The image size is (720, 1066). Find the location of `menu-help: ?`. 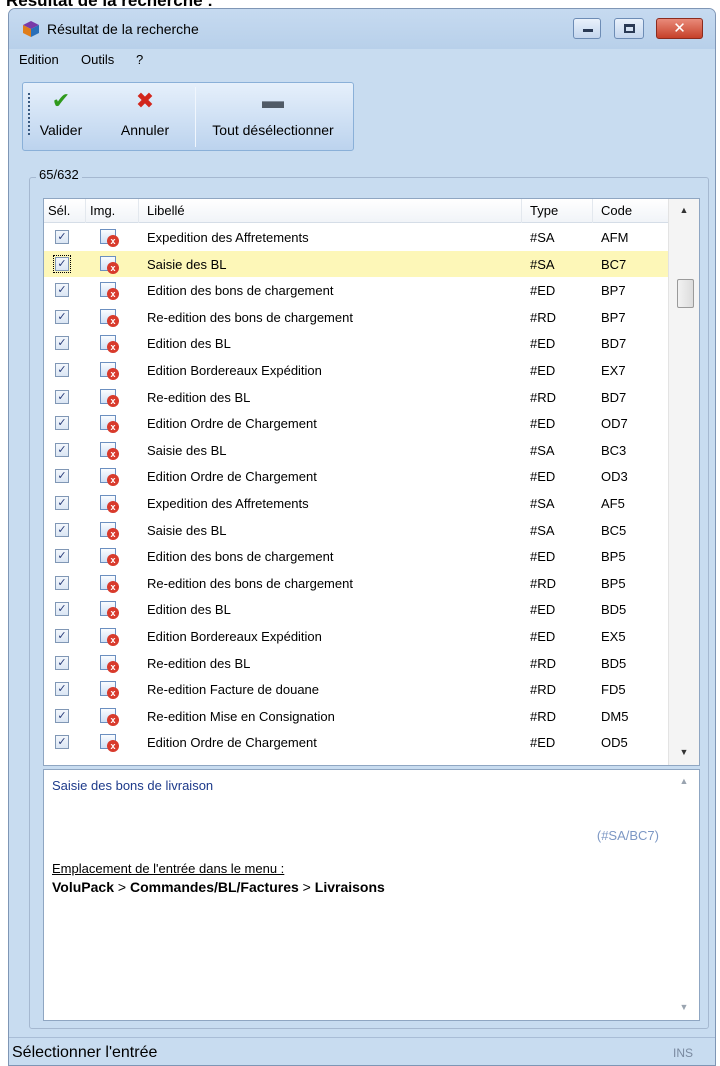

menu-help: ? is located at coordinates (139, 59).